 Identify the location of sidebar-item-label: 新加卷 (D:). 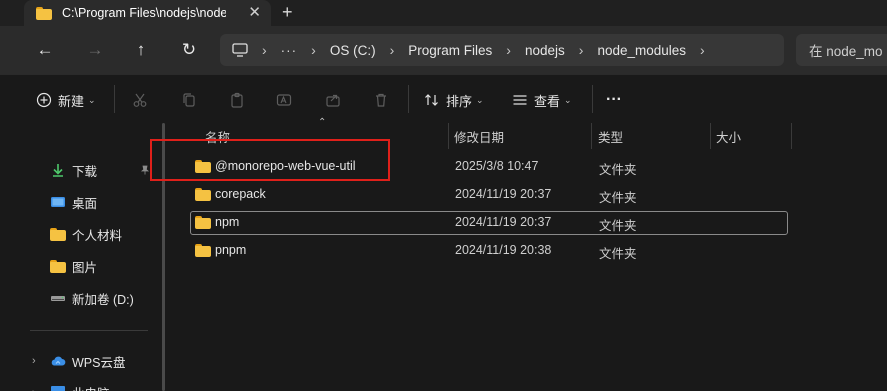
(103, 299).